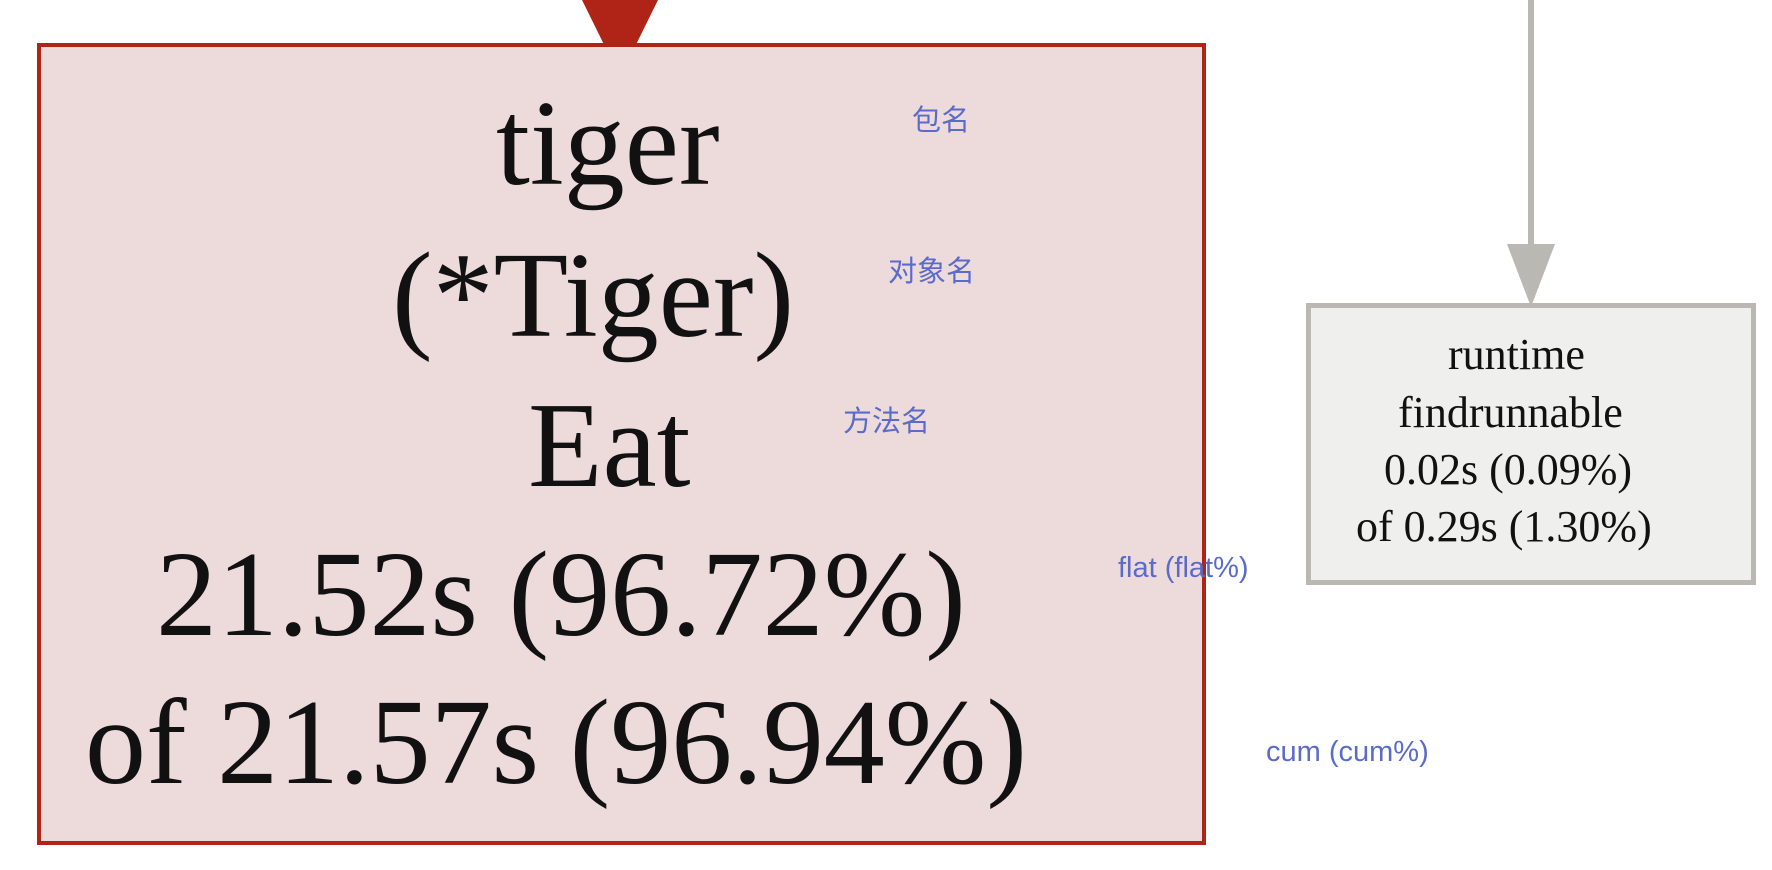  I want to click on node-runtime-function: findrunnable, so click(1510, 412).